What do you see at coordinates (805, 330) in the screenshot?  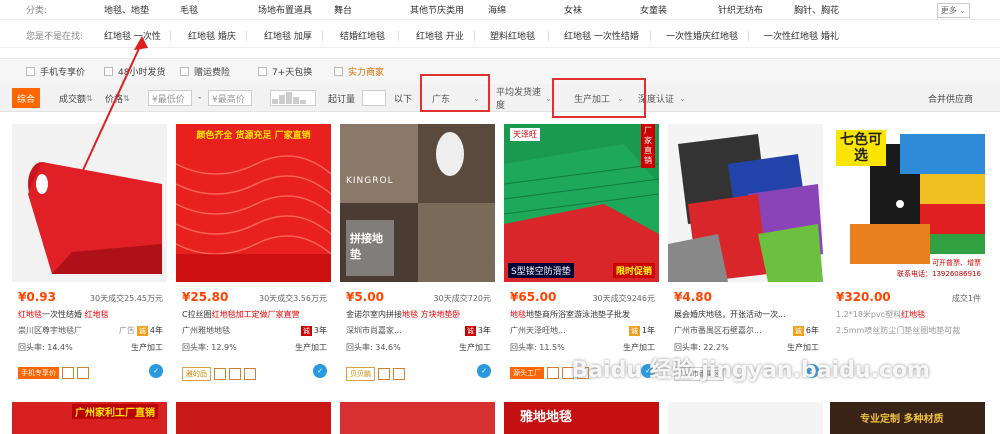 I see `shop-years: 诚 6年` at bounding box center [805, 330].